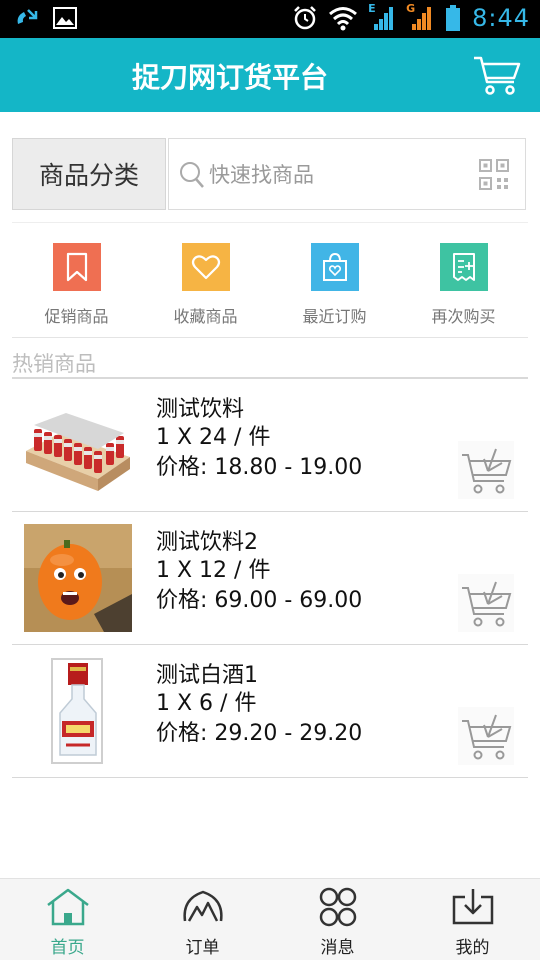 This screenshot has height=960, width=540. What do you see at coordinates (339, 175) in the screenshot?
I see `search-input` at bounding box center [339, 175].